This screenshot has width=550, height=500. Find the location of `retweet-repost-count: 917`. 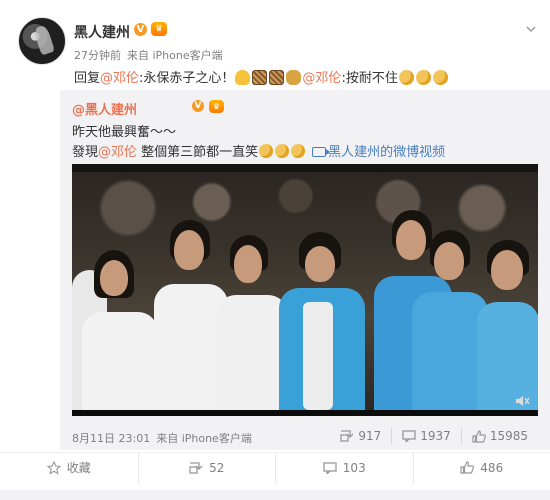

retweet-repost-count: 917 is located at coordinates (360, 436).